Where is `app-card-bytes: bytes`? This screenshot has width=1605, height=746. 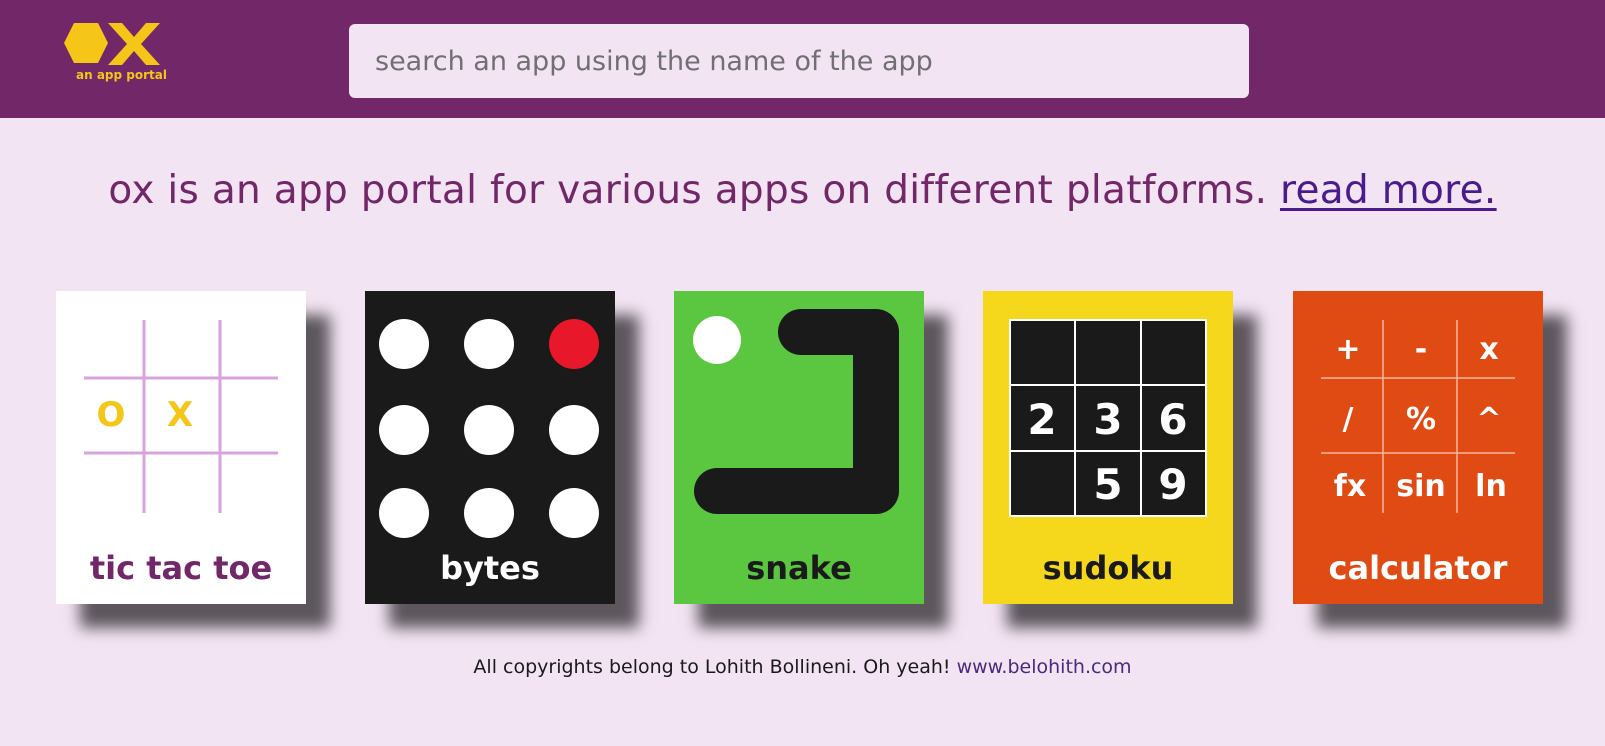 app-card-bytes: bytes is located at coordinates (490, 447).